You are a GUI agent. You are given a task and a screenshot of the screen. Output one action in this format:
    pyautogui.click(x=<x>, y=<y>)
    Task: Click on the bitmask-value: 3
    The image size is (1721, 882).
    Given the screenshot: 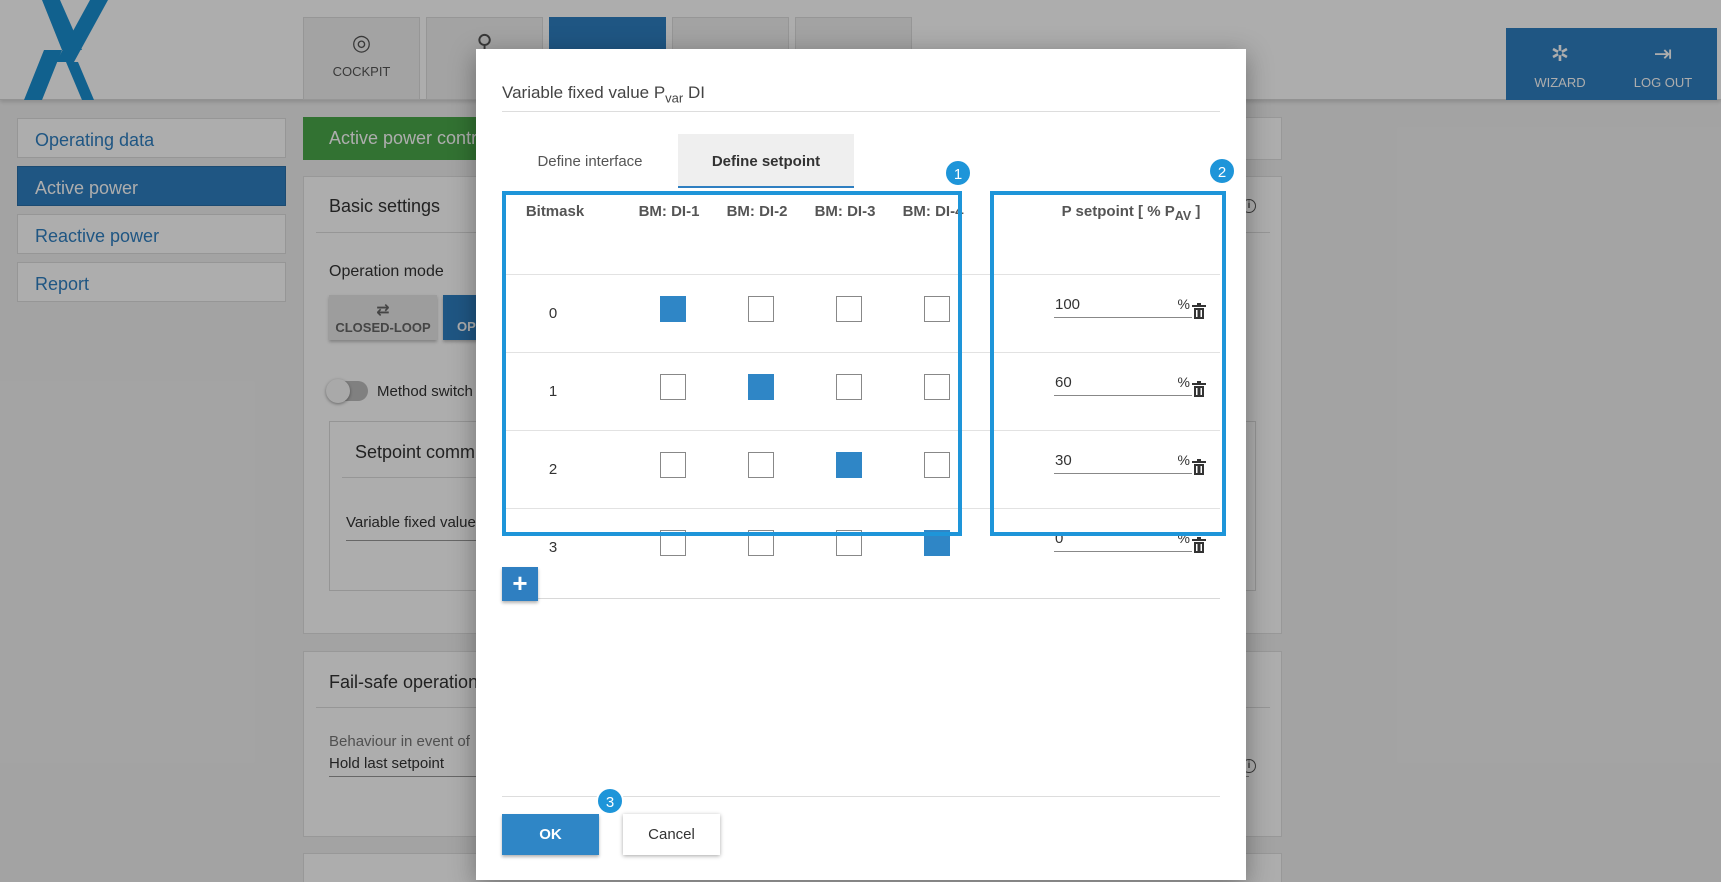 What is the action you would take?
    pyautogui.click(x=553, y=547)
    